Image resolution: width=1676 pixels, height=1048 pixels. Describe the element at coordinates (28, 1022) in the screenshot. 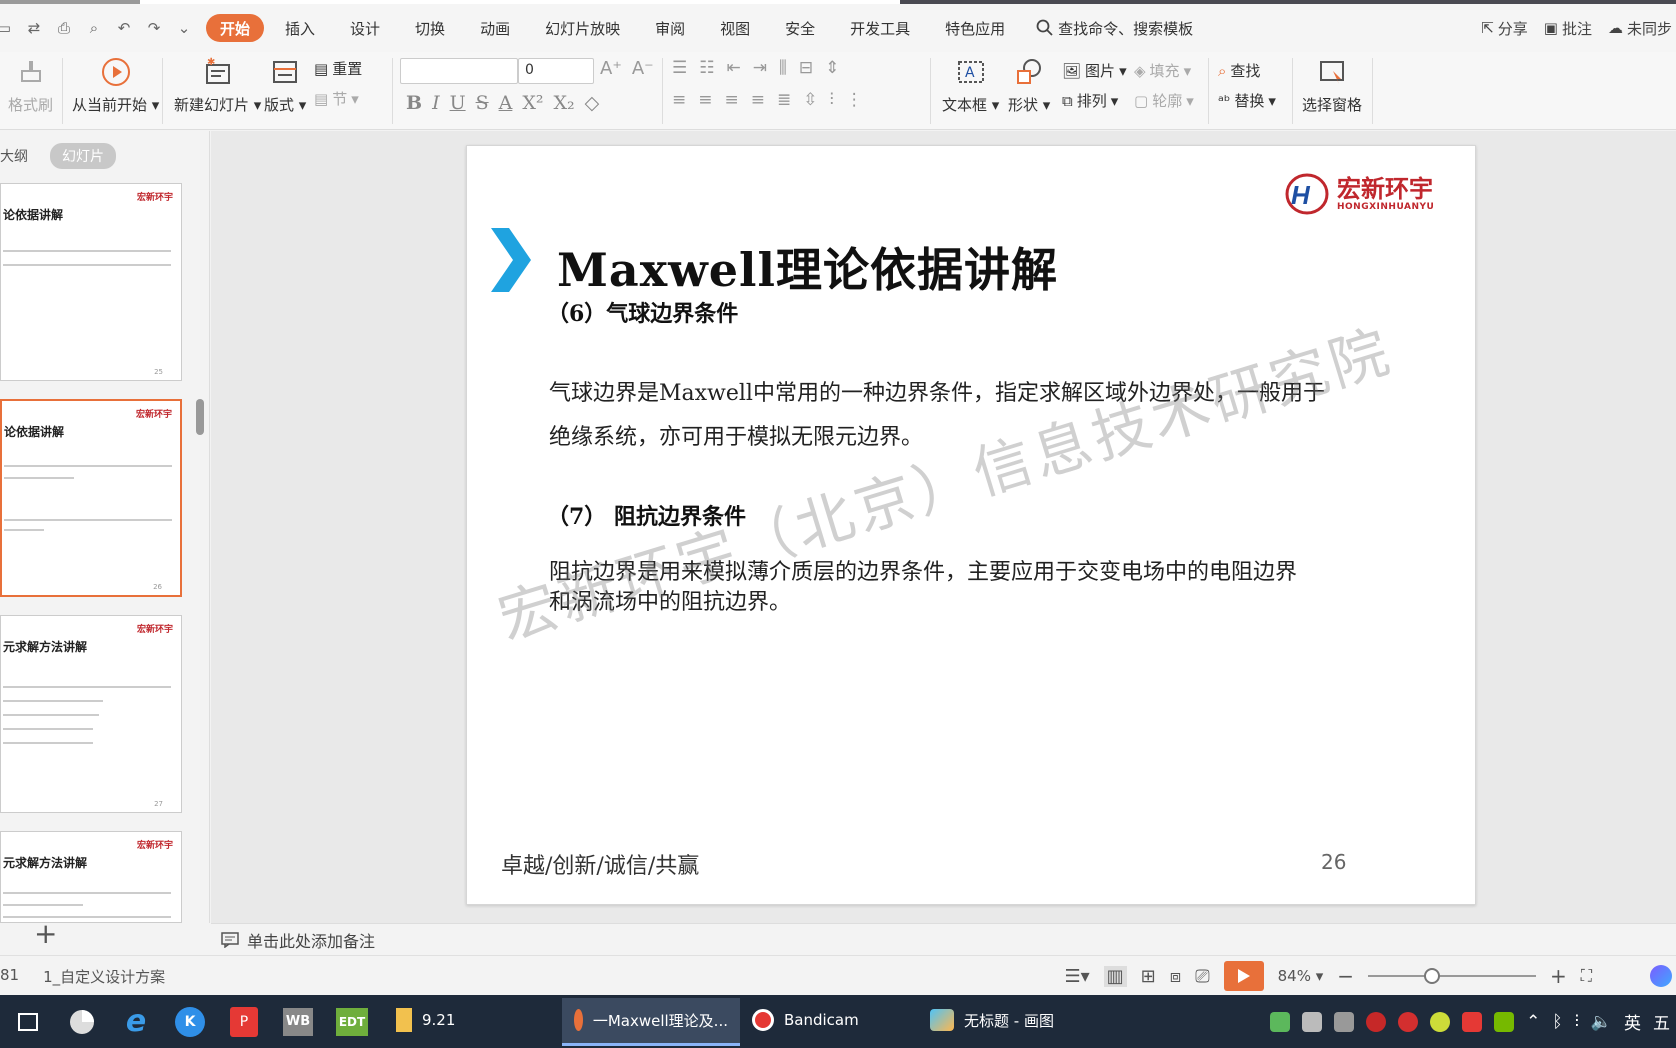

I see `task-view-icon` at that location.